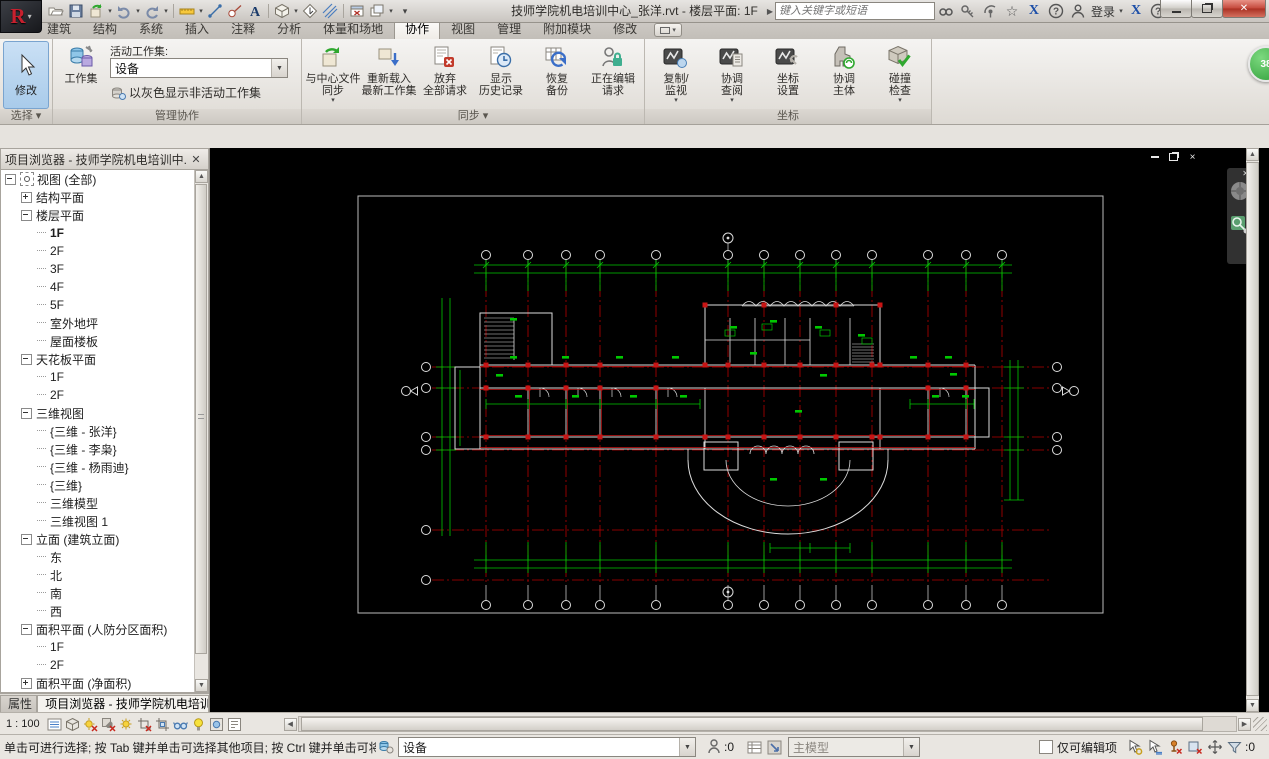 Image resolution: width=1269 pixels, height=759 pixels. Describe the element at coordinates (1192, 157) in the screenshot. I see `view-close-icon: ×` at that location.